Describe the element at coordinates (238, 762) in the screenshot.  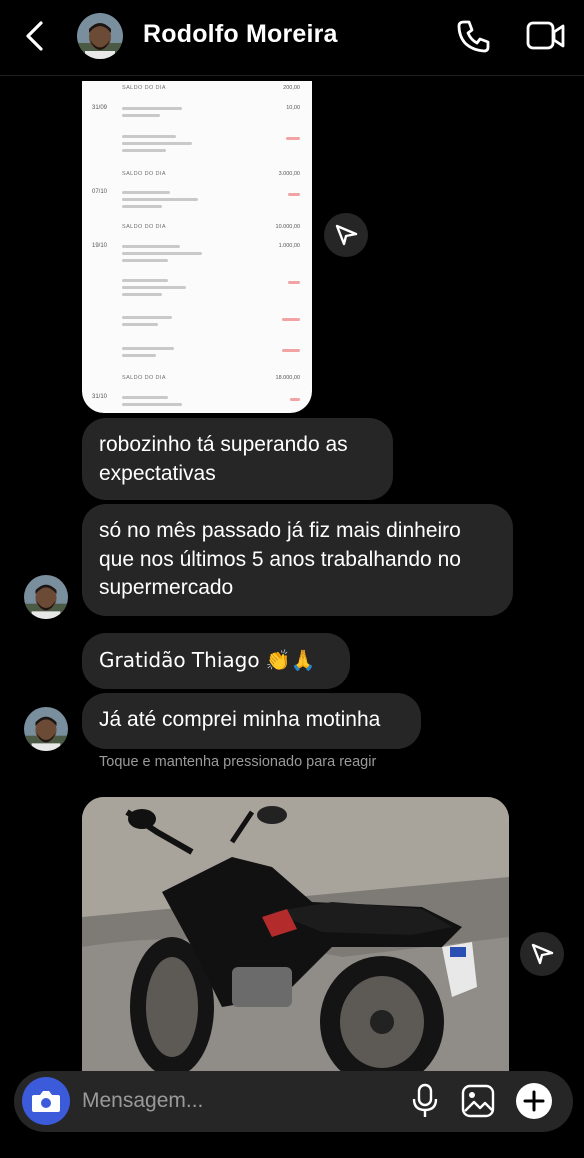
I see `reaction-hint: Toque e mantenha pressionado para reagir` at that location.